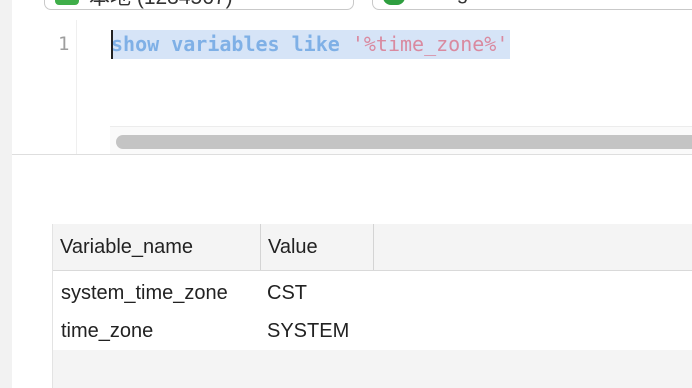 This screenshot has width=692, height=388. I want to click on empty-row, so click(372, 369).